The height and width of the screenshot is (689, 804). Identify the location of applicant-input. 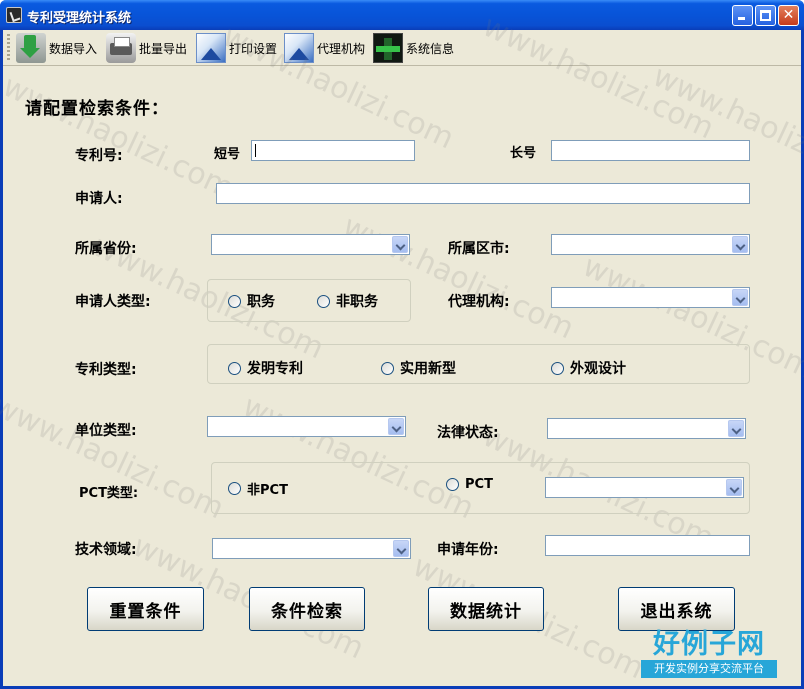
(483, 193).